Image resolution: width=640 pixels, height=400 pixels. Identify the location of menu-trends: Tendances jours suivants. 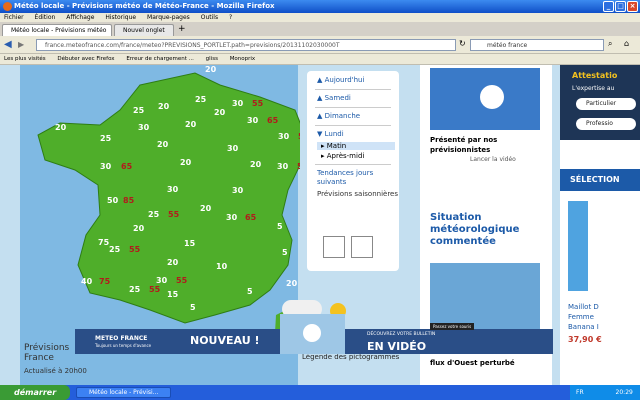
(358, 178).